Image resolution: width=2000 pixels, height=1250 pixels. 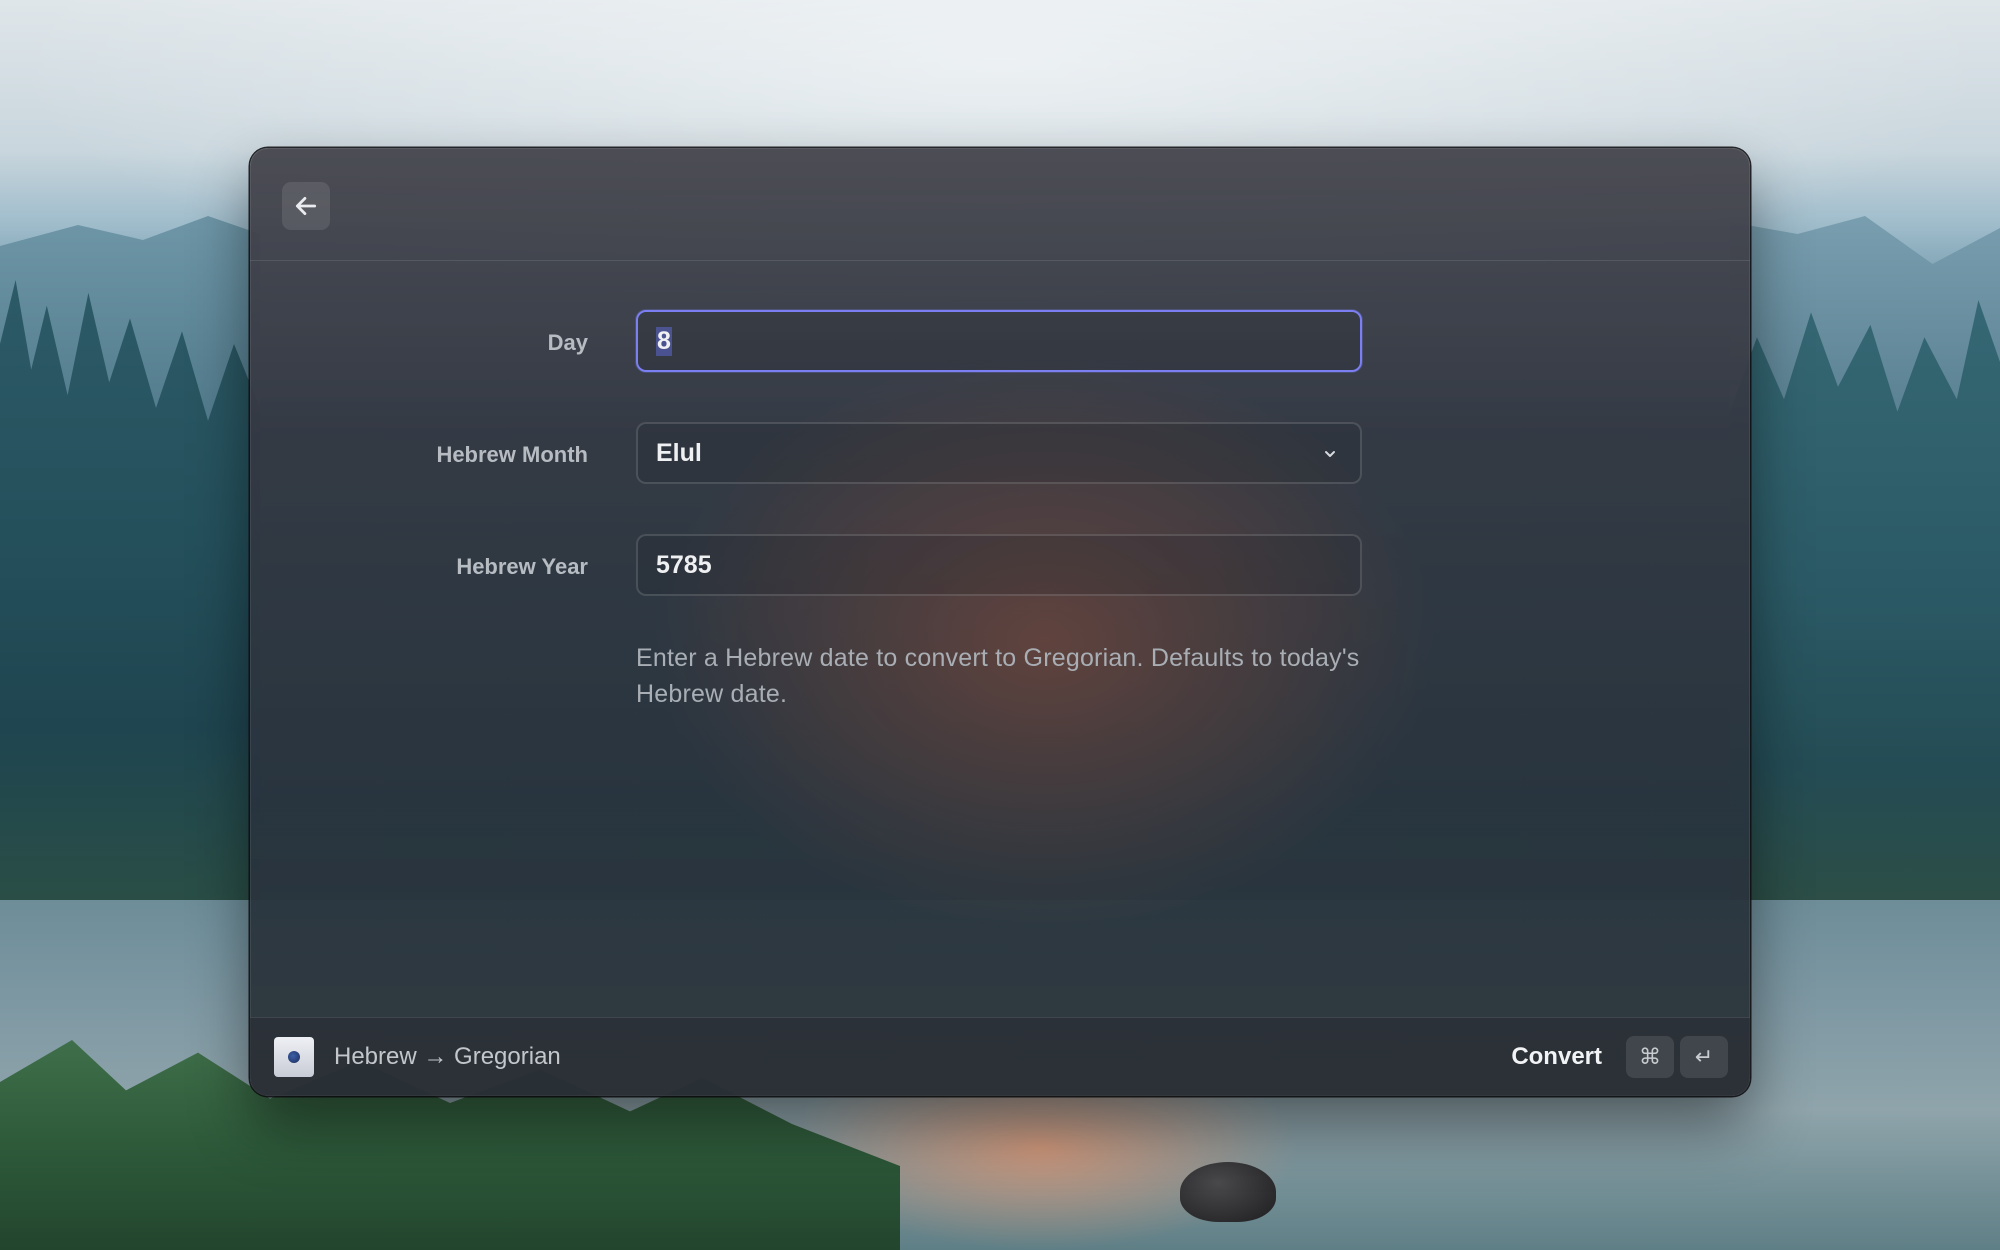 What do you see at coordinates (512, 454) in the screenshot?
I see `month-label: Hebrew Month` at bounding box center [512, 454].